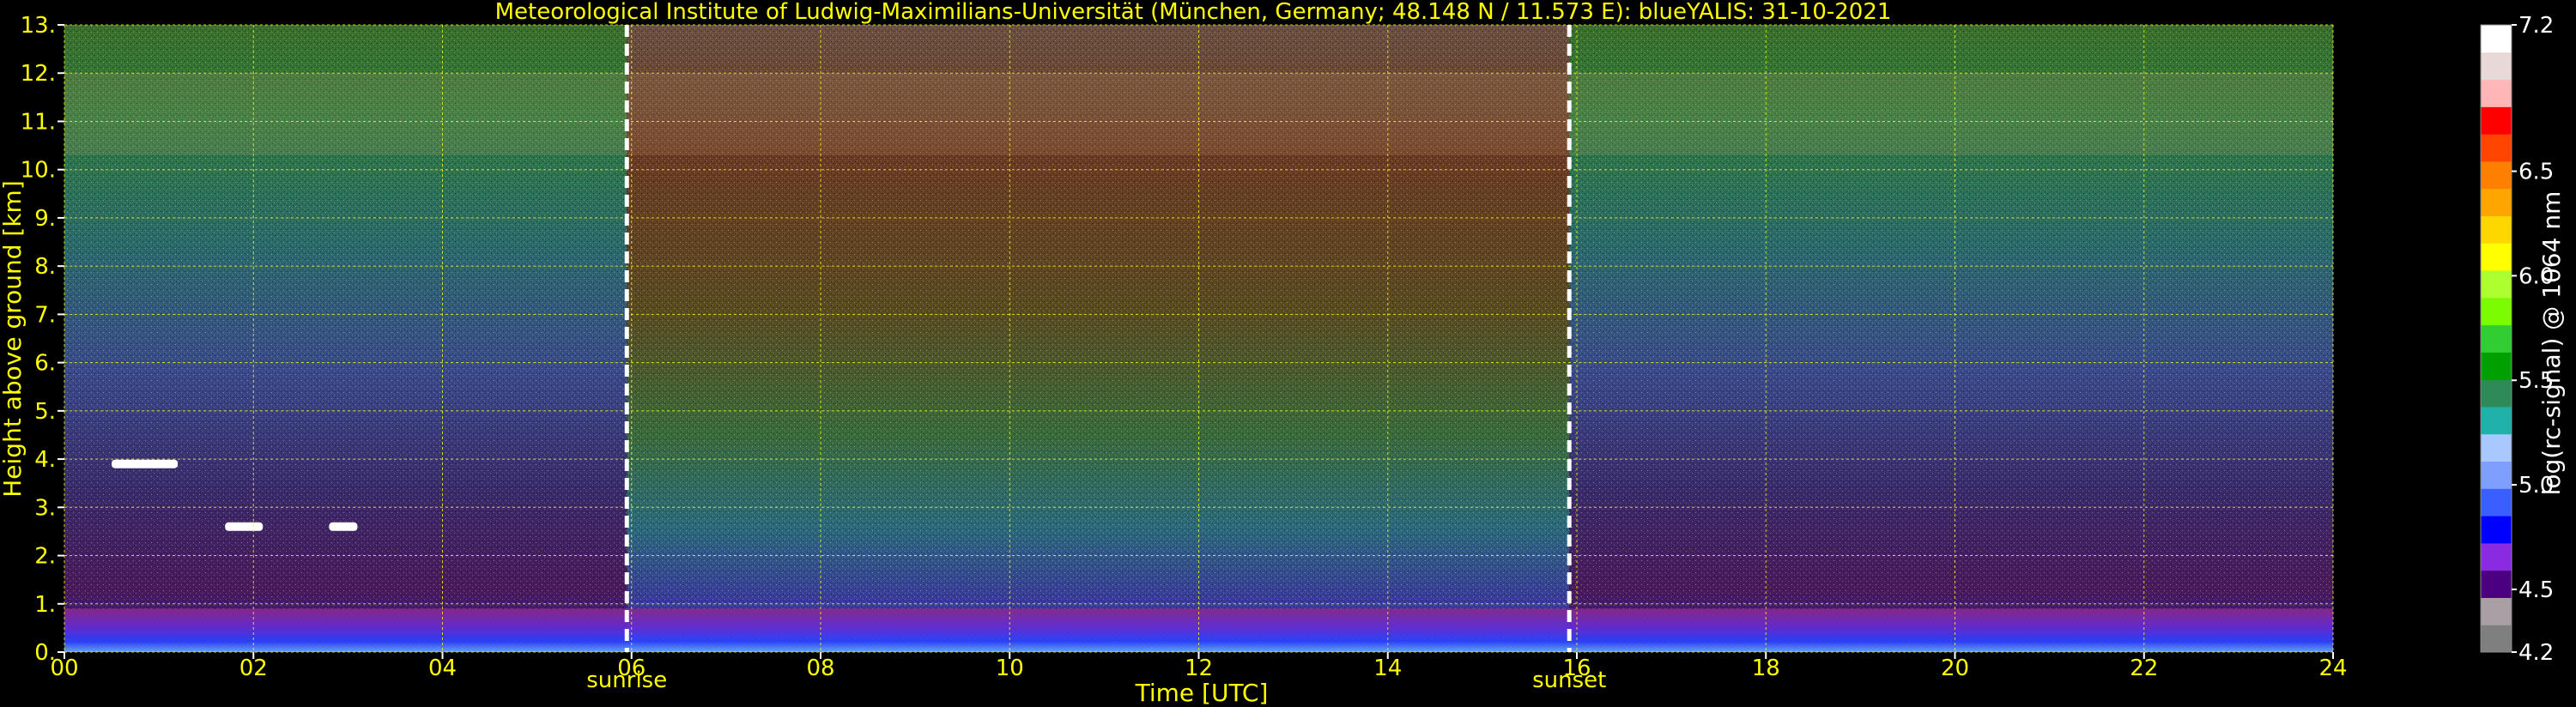 The width and height of the screenshot is (2576, 707). I want to click on y-tick-label: 6., so click(45, 364).